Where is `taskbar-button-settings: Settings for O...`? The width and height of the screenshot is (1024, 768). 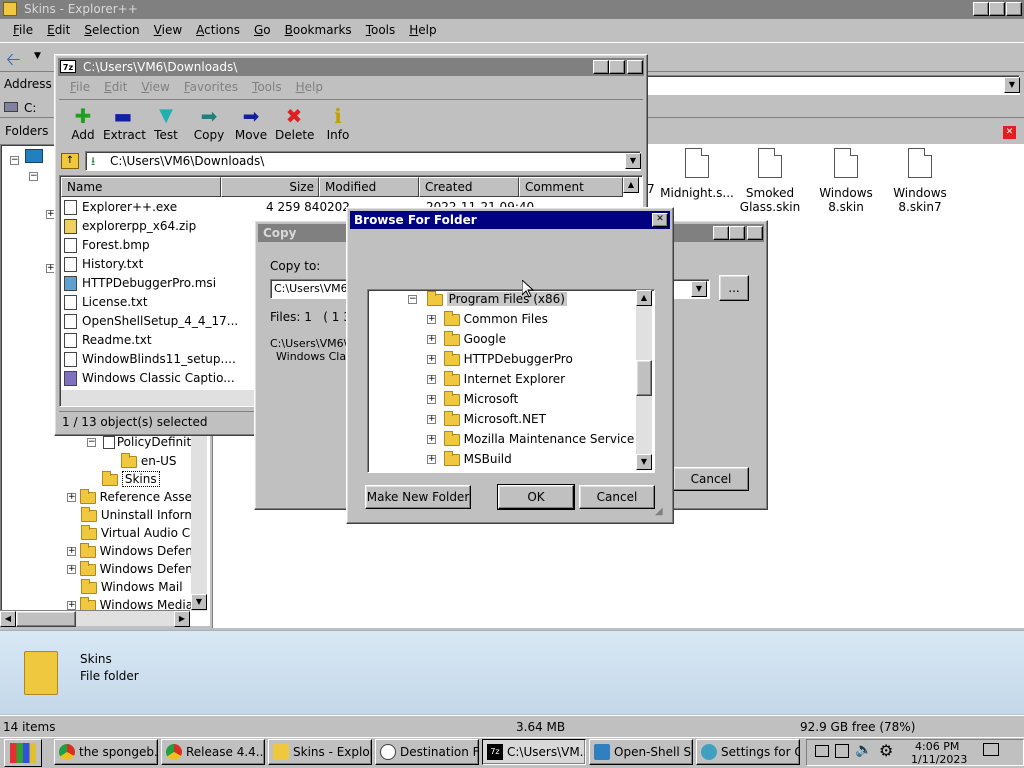
taskbar-button-settings: Settings for O... is located at coordinates (748, 752).